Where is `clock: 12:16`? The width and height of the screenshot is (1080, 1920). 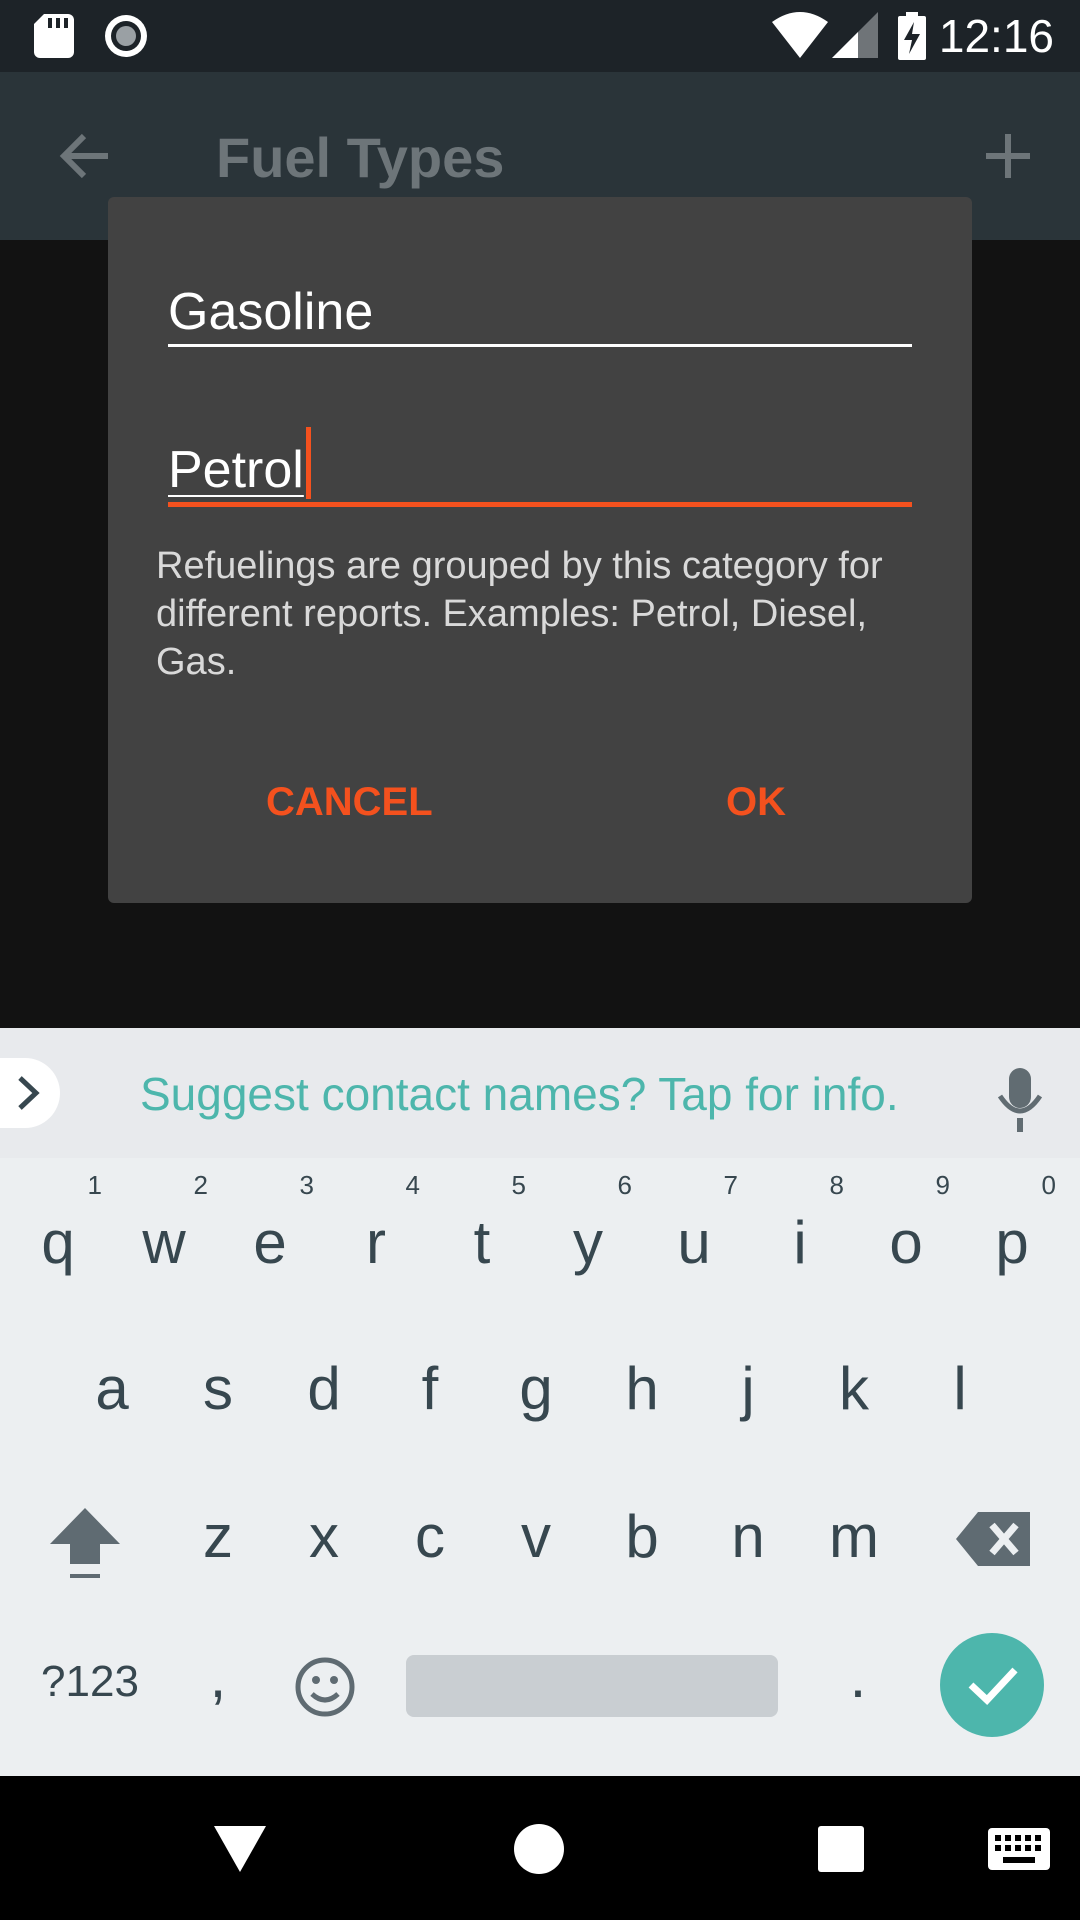 clock: 12:16 is located at coordinates (996, 36).